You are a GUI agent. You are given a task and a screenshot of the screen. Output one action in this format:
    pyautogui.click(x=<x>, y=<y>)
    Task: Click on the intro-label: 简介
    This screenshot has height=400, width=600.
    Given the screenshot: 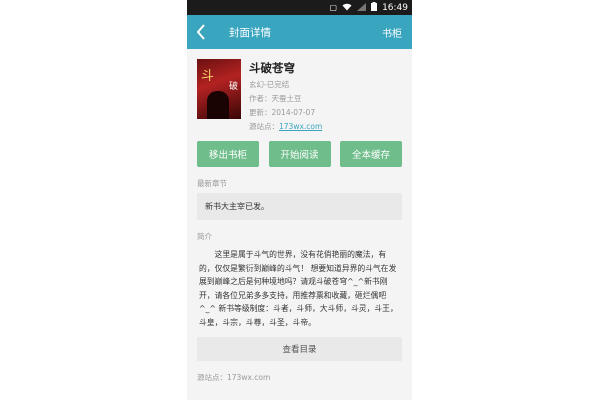 What is the action you would take?
    pyautogui.click(x=204, y=236)
    